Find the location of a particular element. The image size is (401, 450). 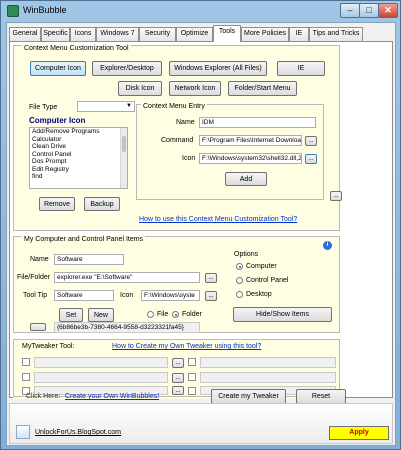

tab-tools: Tools is located at coordinates (227, 33).